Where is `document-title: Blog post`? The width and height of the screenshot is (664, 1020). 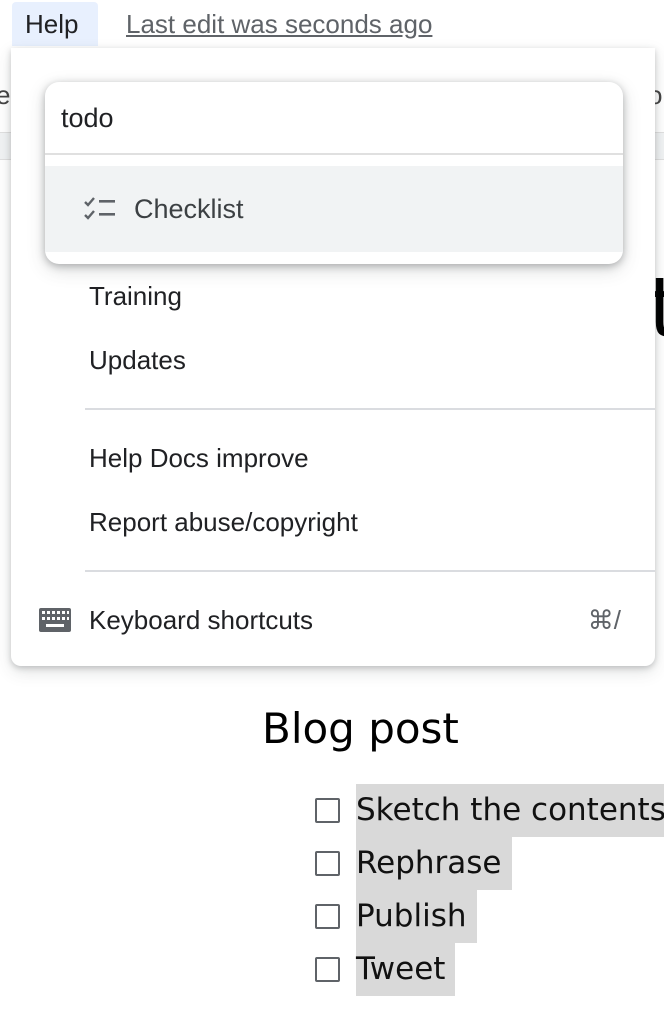
document-title: Blog post is located at coordinates (360, 729).